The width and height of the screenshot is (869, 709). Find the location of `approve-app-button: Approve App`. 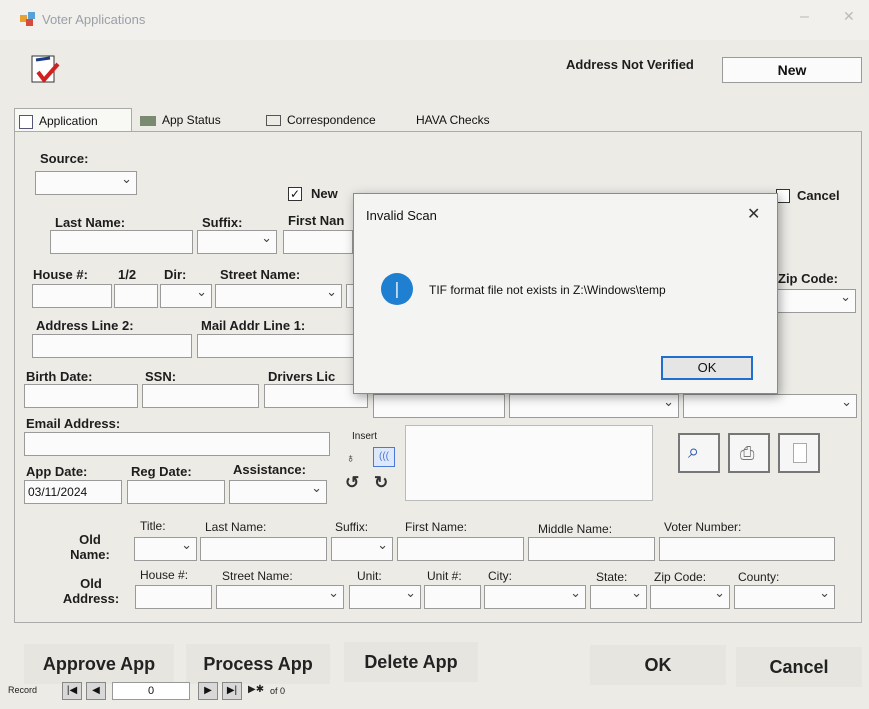

approve-app-button: Approve App is located at coordinates (99, 664).